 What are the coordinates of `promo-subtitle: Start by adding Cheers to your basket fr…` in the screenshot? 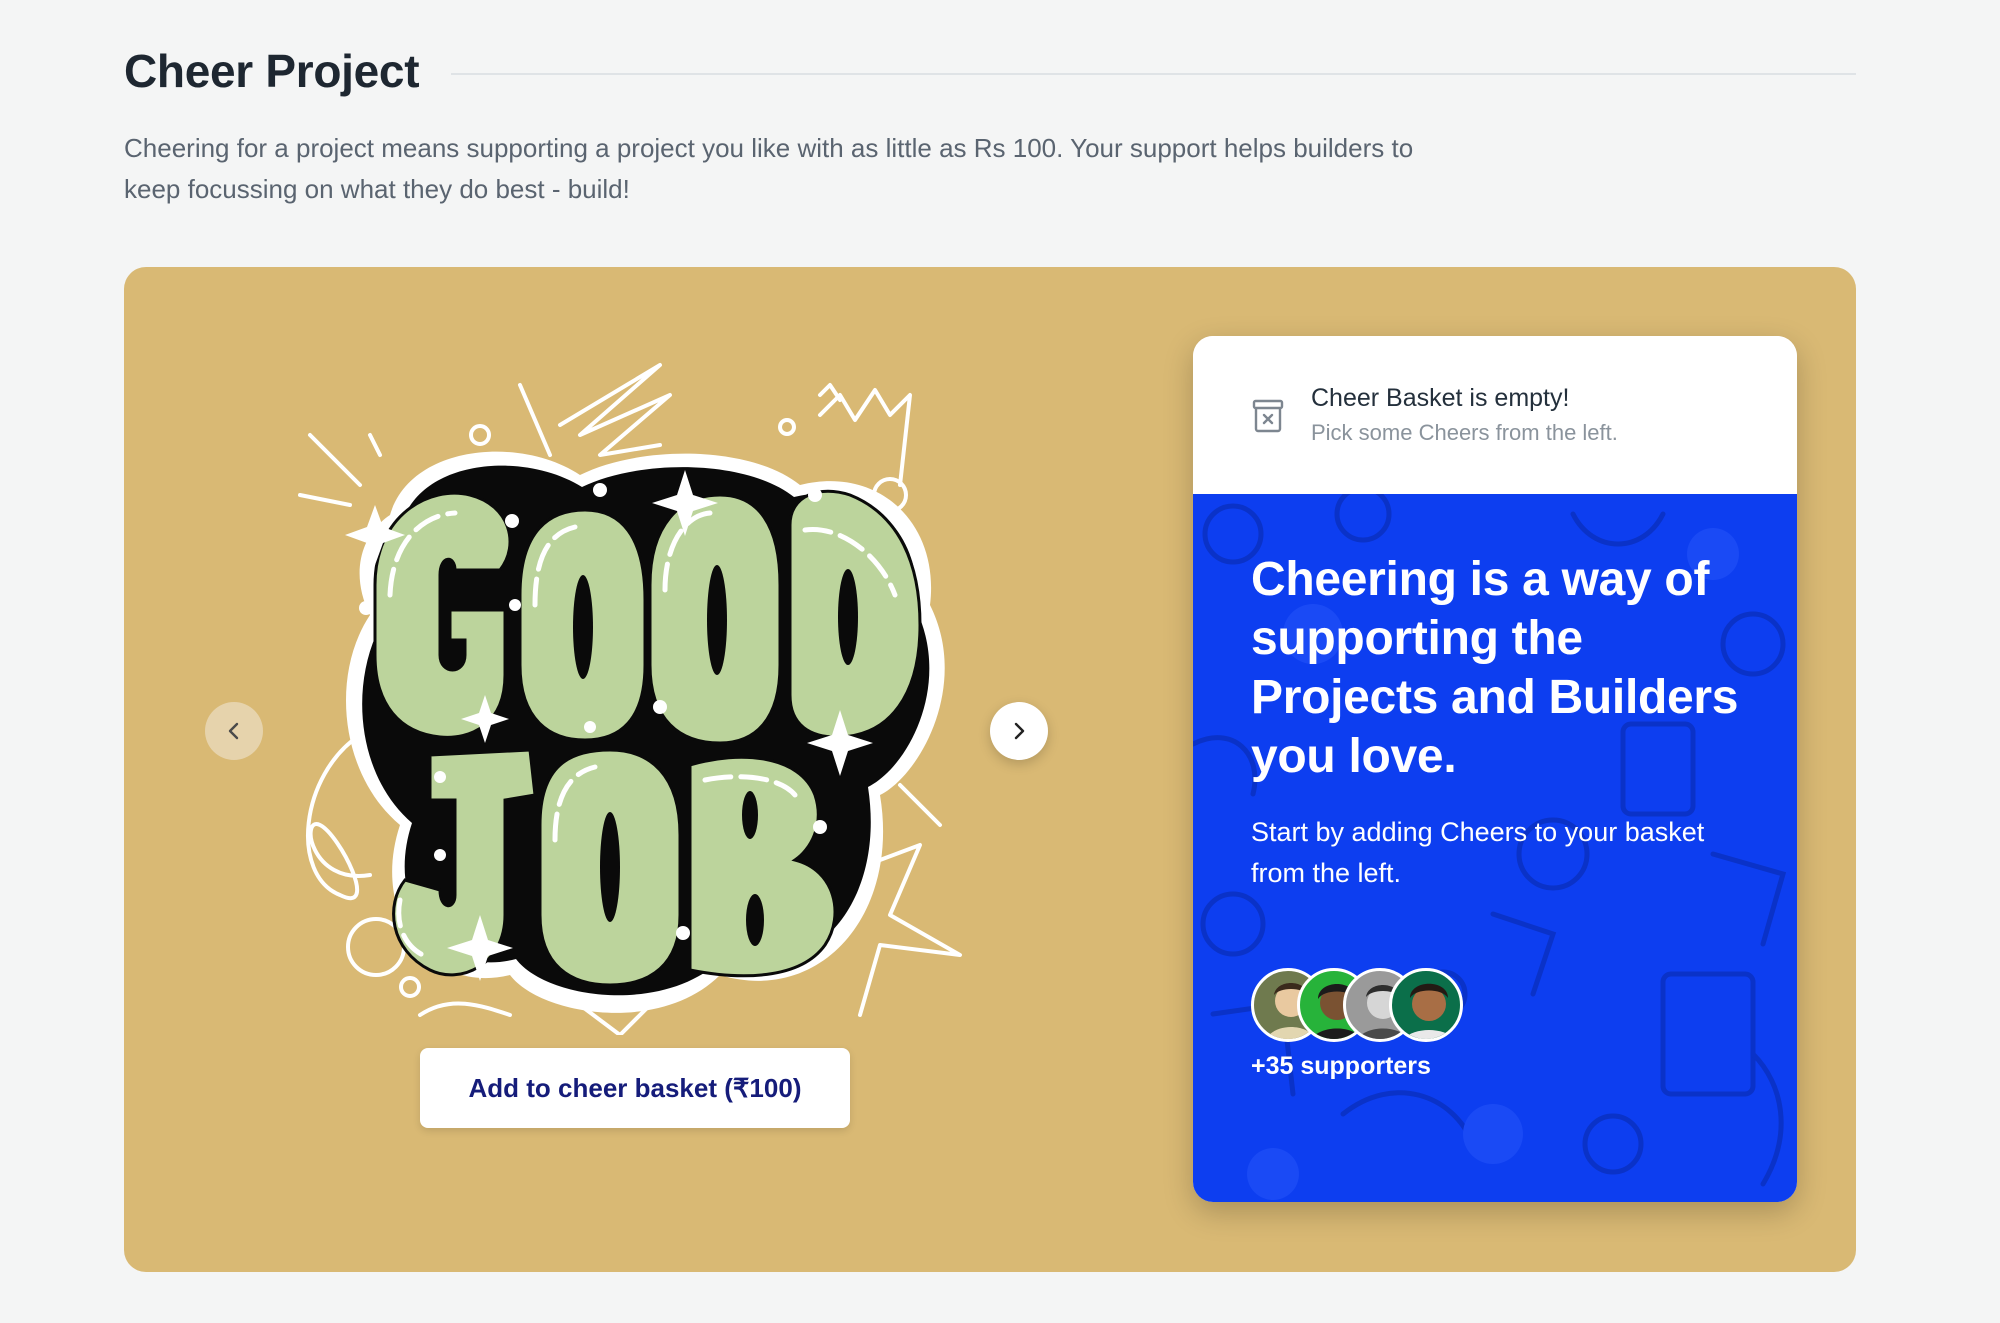 It's located at (1478, 852).